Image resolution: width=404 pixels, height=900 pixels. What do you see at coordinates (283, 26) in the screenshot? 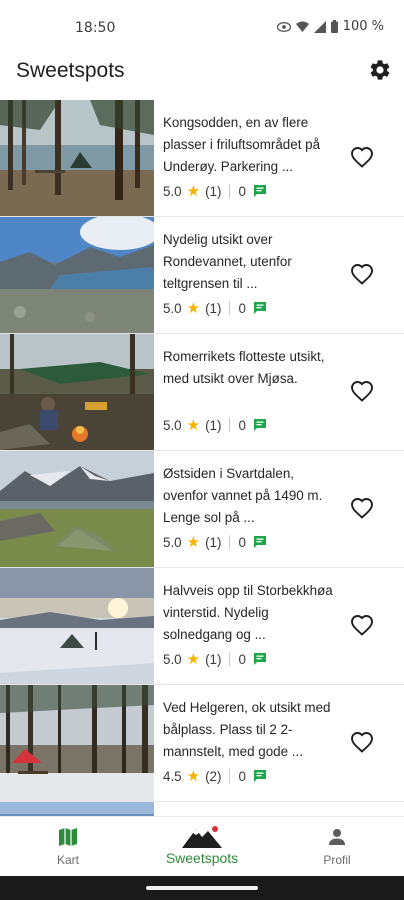
I see `eye-icon` at bounding box center [283, 26].